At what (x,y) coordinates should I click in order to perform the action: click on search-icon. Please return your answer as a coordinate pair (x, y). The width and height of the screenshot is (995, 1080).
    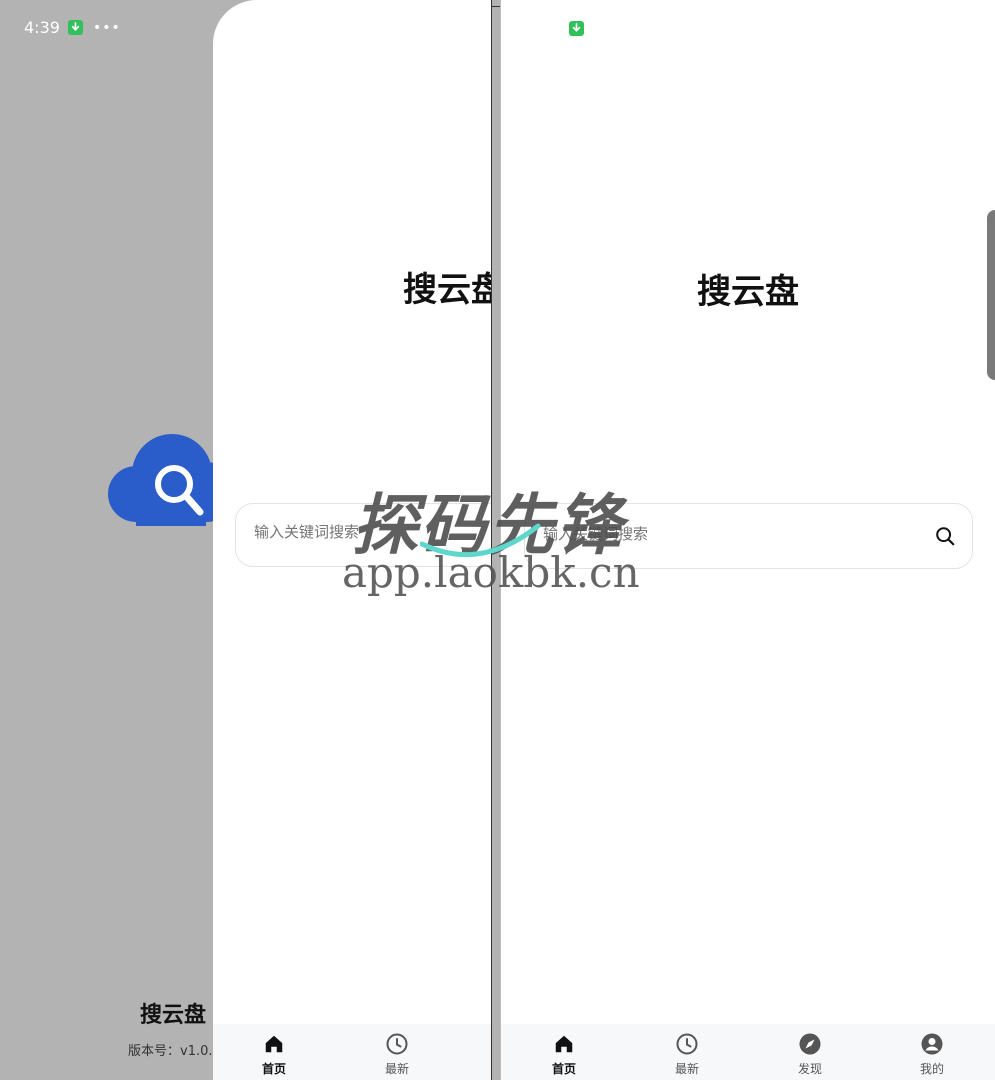
    Looking at the image, I should click on (945, 536).